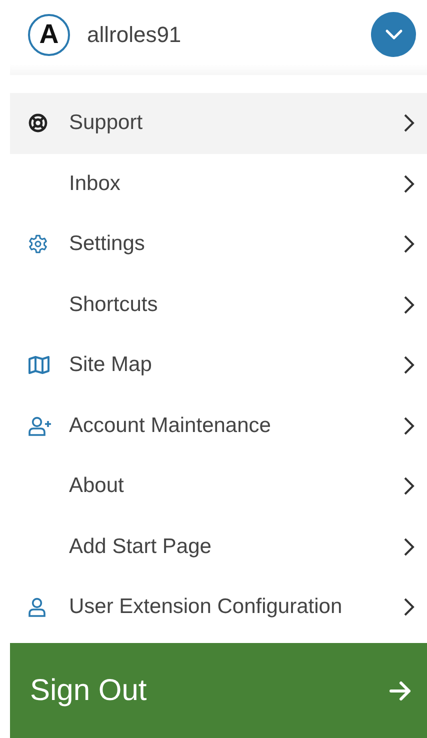  Describe the element at coordinates (218, 486) in the screenshot. I see `menu-item: About` at that location.